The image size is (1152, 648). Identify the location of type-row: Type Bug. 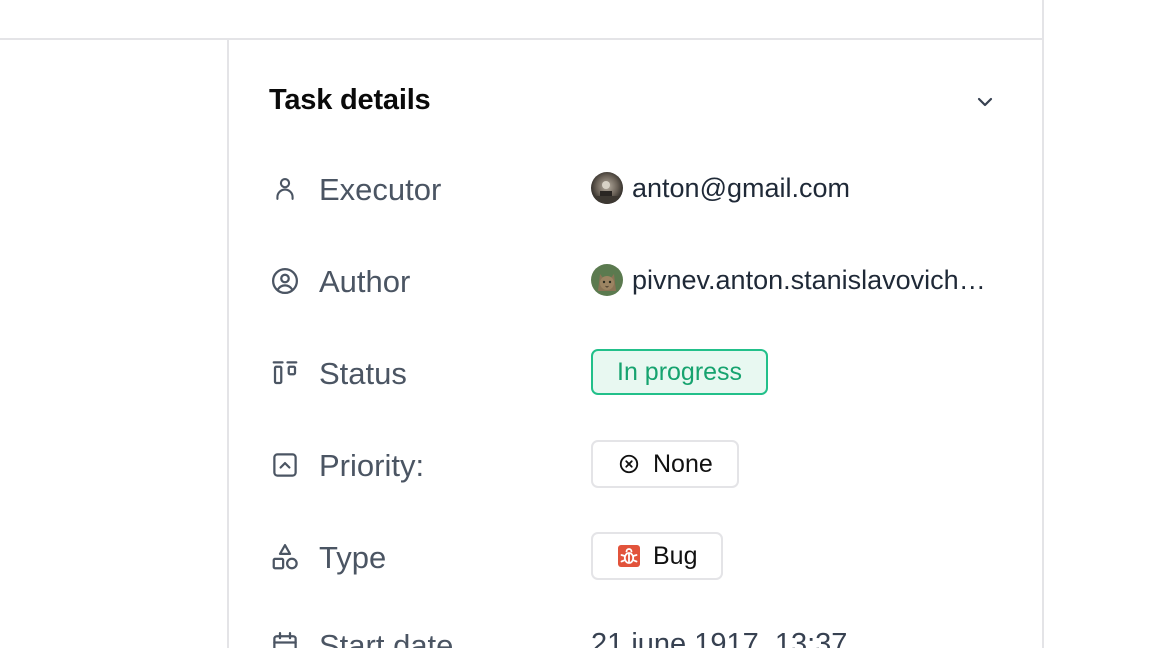
(639, 556).